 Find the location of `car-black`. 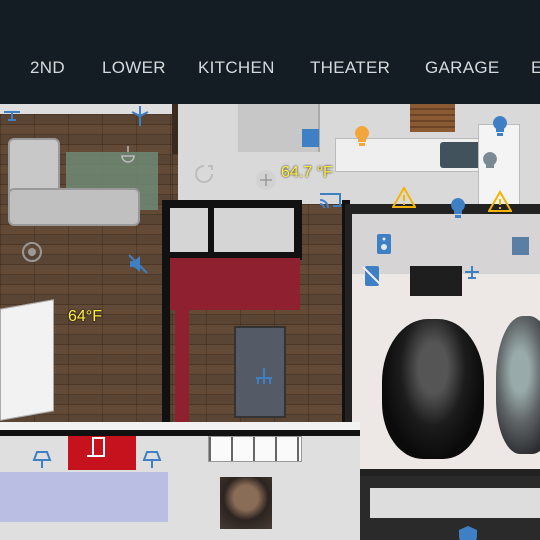

car-black is located at coordinates (433, 389).